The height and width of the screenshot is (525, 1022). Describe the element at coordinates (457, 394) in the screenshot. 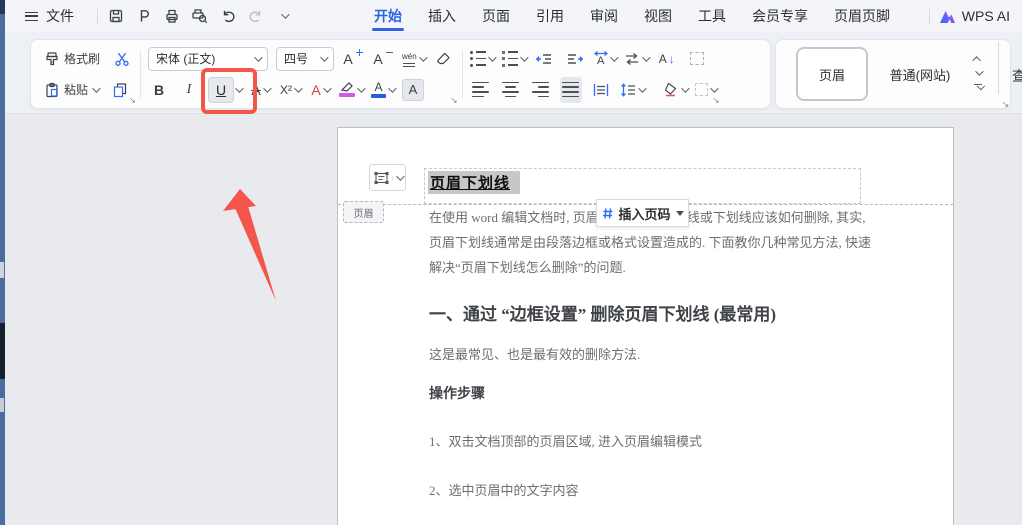

I see `sub-heading: 操作步骤` at that location.